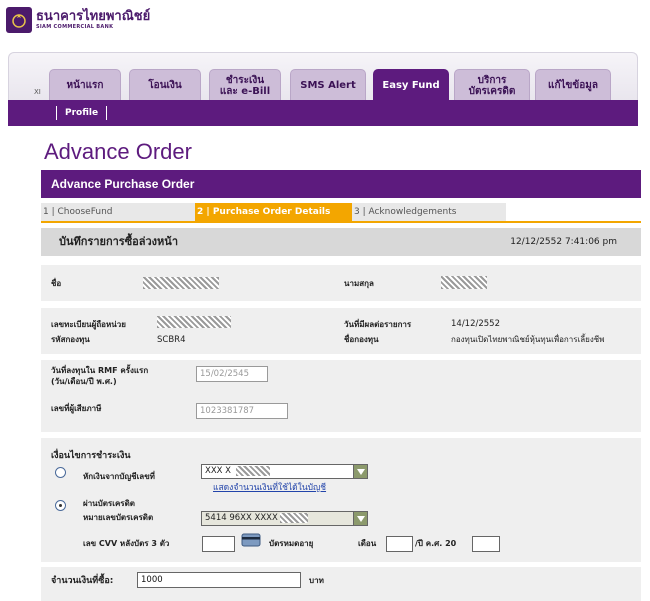 Image resolution: width=650 pixels, height=601 pixels. I want to click on tab-credit-card: บริการ บัตรเครดิต, so click(492, 85).